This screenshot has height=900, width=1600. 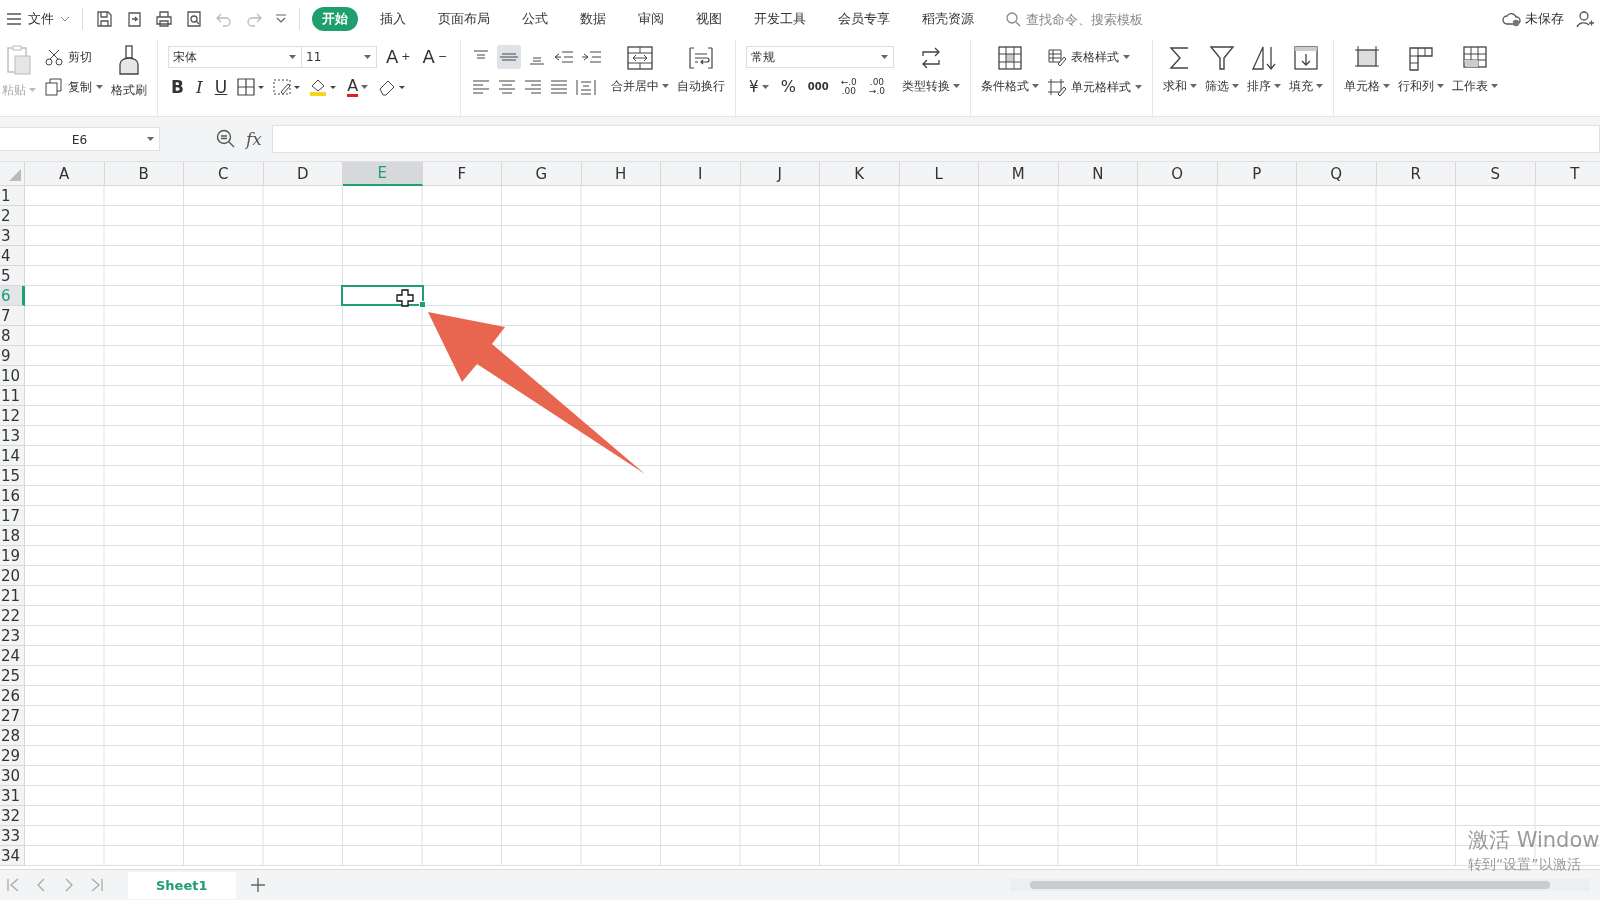 I want to click on column-header: J, so click(x=780, y=174).